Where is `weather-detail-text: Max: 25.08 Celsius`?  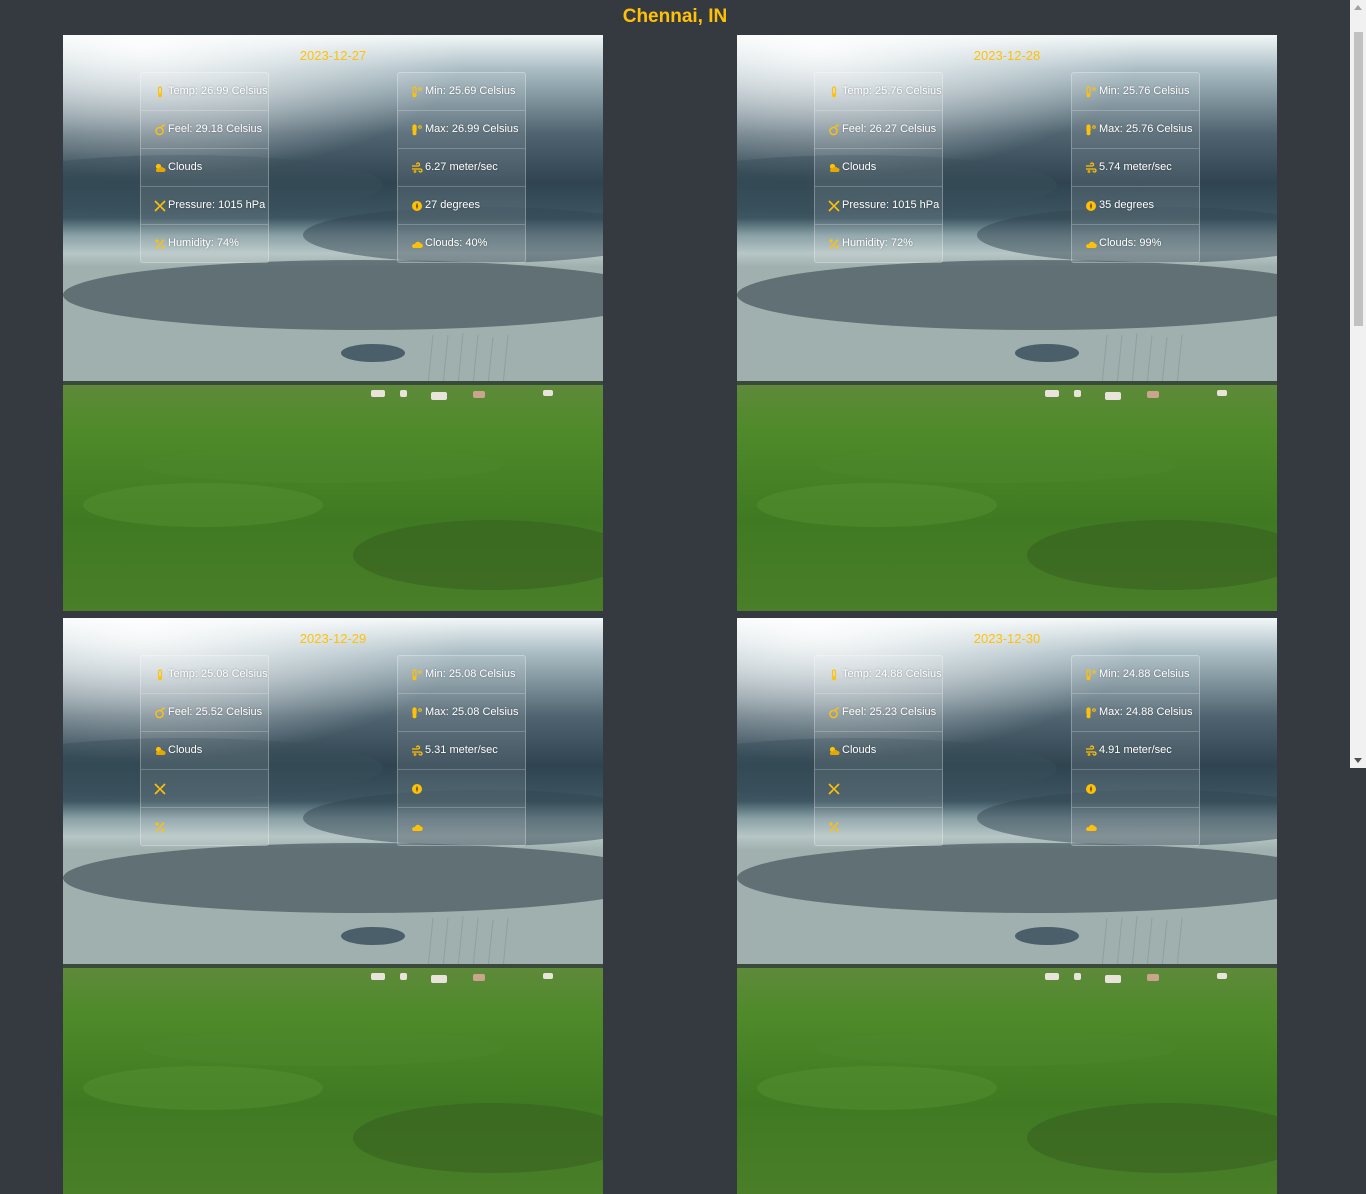
weather-detail-text: Max: 25.08 Celsius is located at coordinates (472, 712).